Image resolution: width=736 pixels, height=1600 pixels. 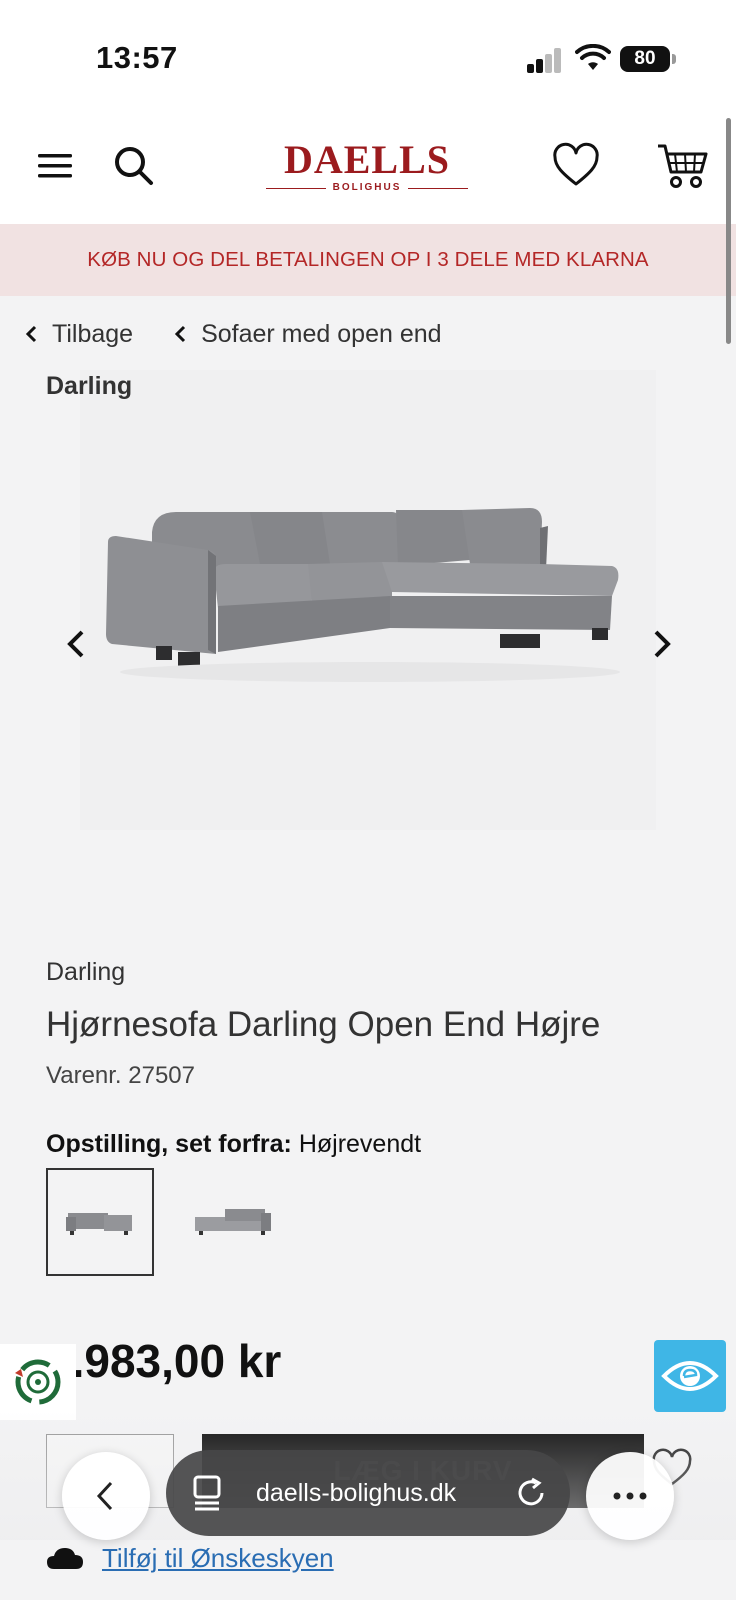 I want to click on corner-sofa-image, so click(x=363, y=595).